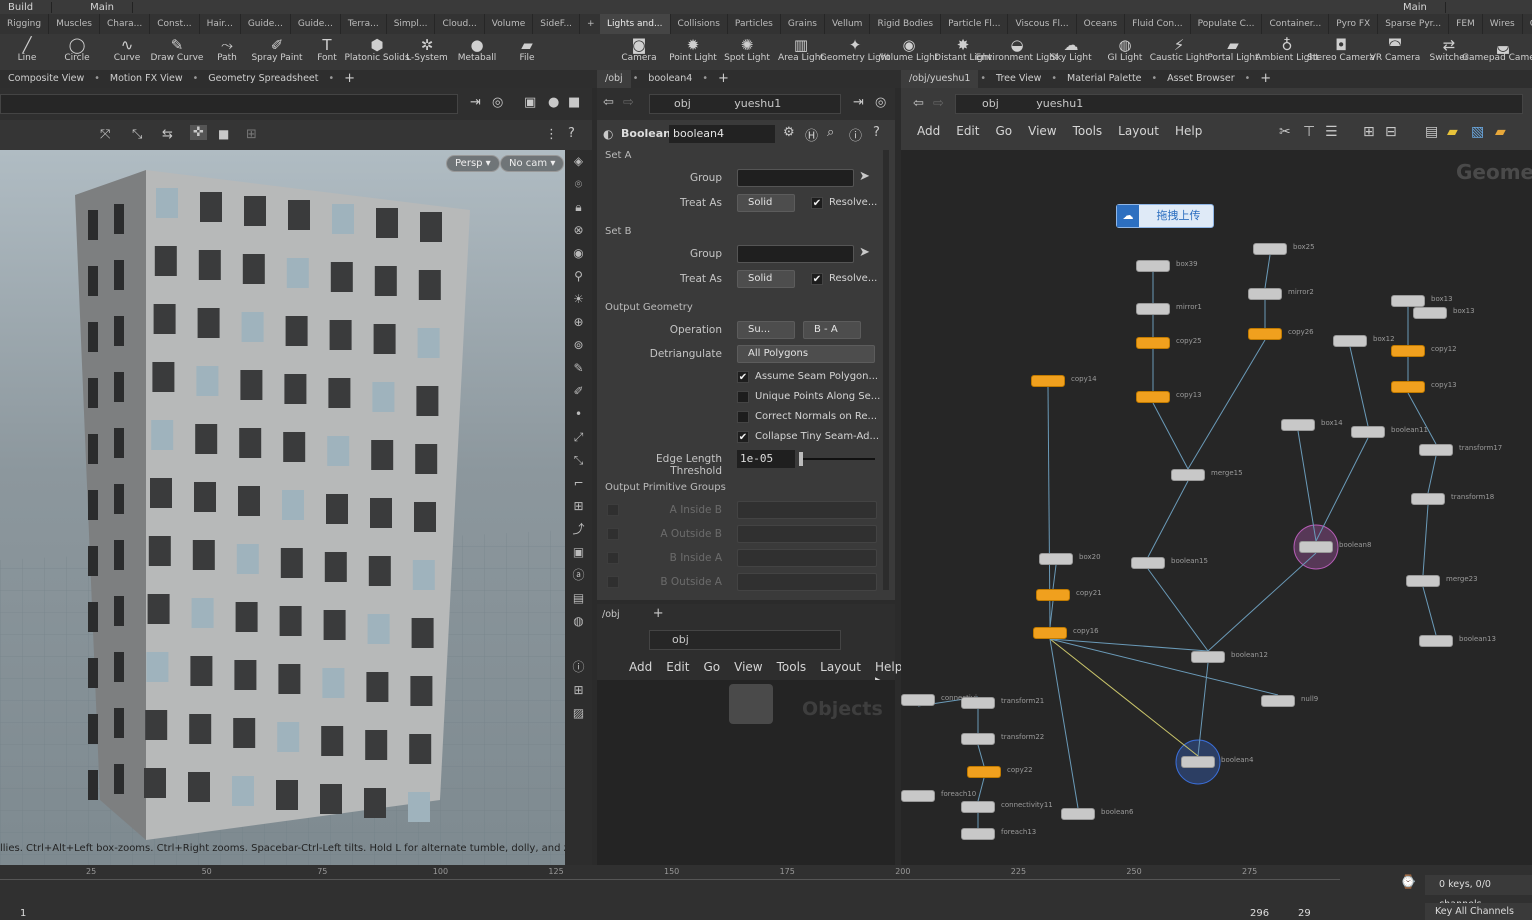 The width and height of the screenshot is (1532, 920). I want to click on pane-tab: /obj/yueshu1, so click(940, 79).